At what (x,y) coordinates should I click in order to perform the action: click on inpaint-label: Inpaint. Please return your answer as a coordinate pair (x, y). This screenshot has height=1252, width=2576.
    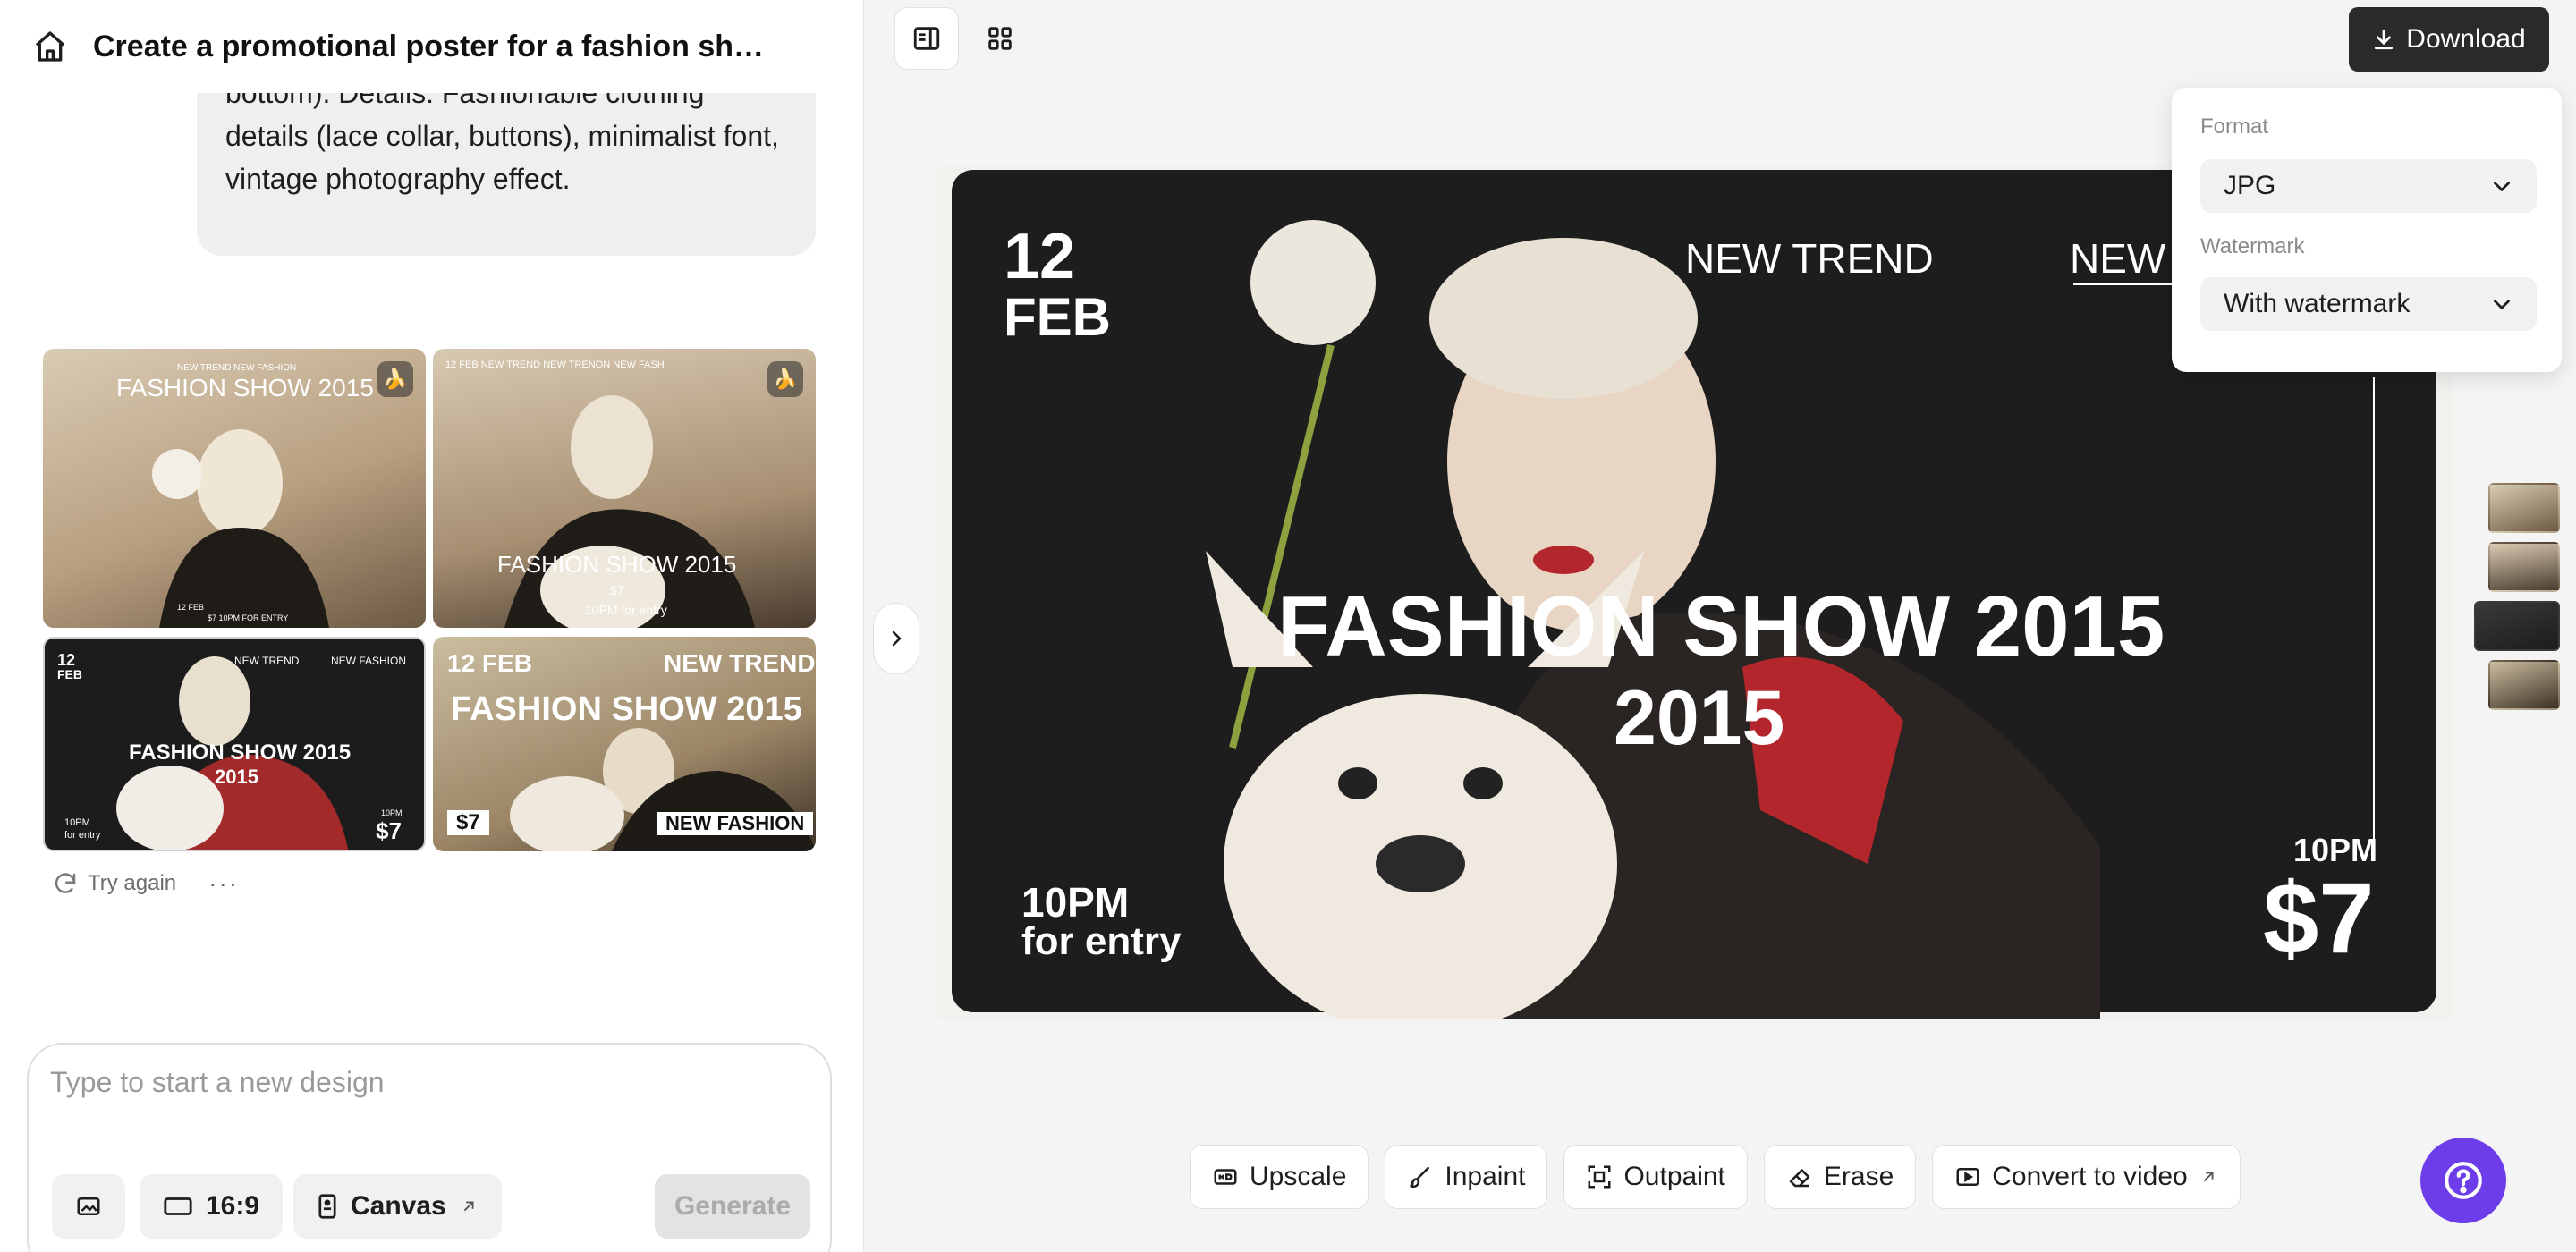
    Looking at the image, I should click on (1485, 1176).